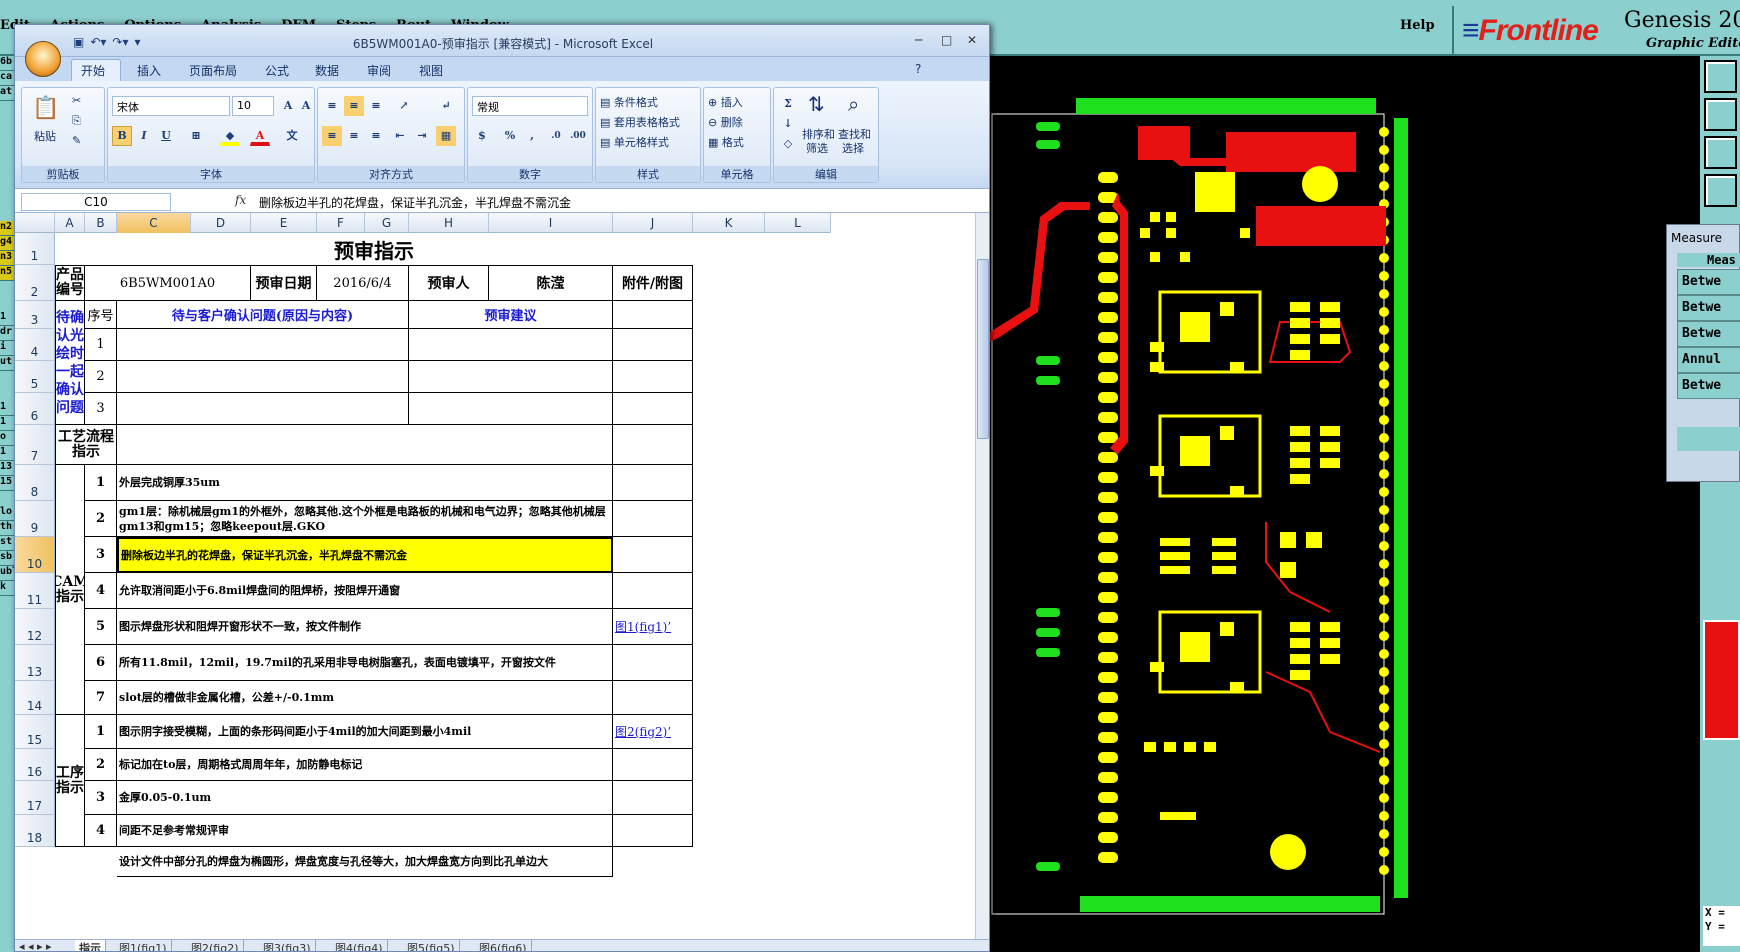  What do you see at coordinates (365, 862) in the screenshot?
I see `proc-item-text: 设计文件中部分孔的焊盘为椭圆形，焊盘宽度与孔径等大，加大焊盘宽方向到比孔单边大` at bounding box center [365, 862].